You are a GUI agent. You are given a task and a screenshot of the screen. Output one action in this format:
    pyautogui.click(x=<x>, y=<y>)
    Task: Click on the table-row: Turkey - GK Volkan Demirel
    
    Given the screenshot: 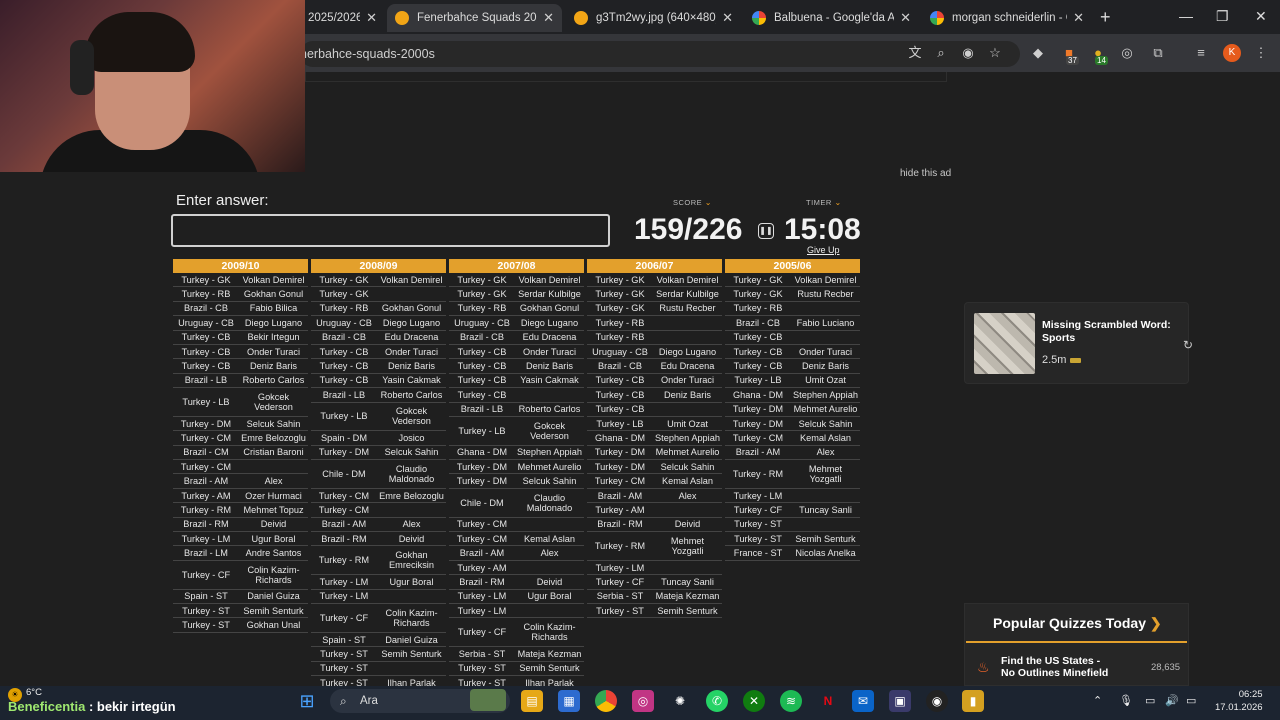 What is the action you would take?
    pyautogui.click(x=792, y=280)
    